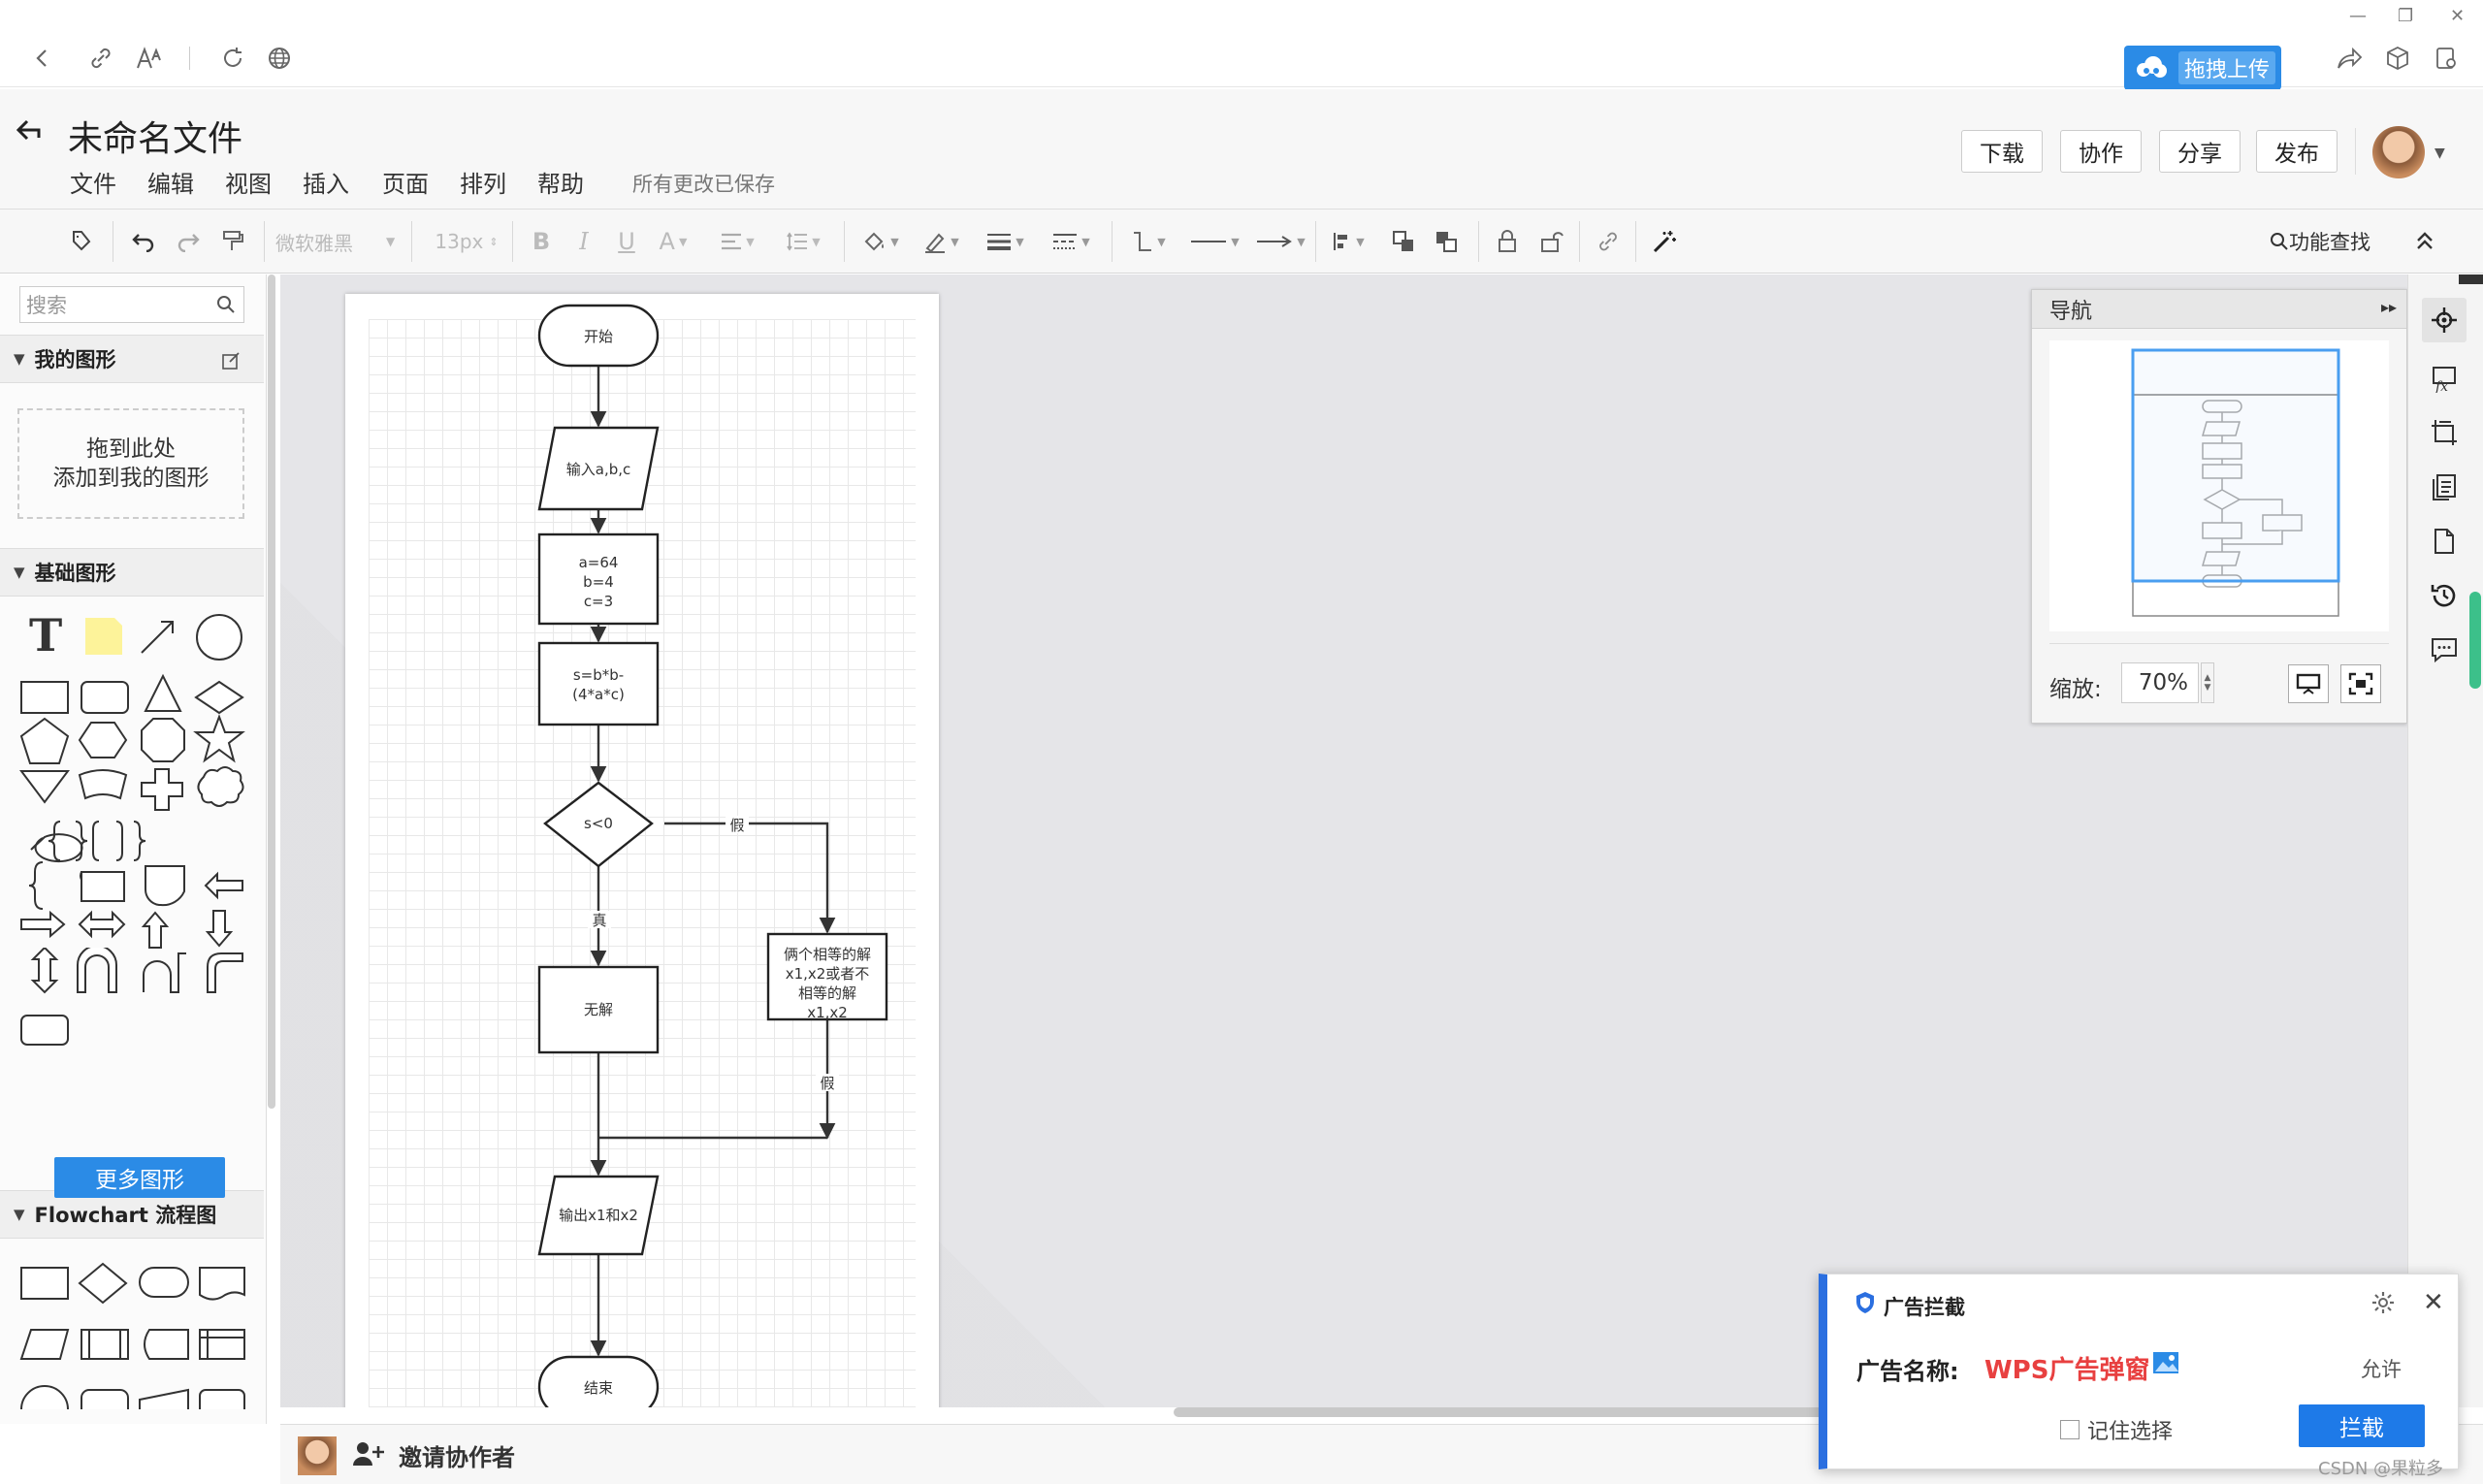 The width and height of the screenshot is (2483, 1484). What do you see at coordinates (2350, 58) in the screenshot?
I see `share-arrow-icon` at bounding box center [2350, 58].